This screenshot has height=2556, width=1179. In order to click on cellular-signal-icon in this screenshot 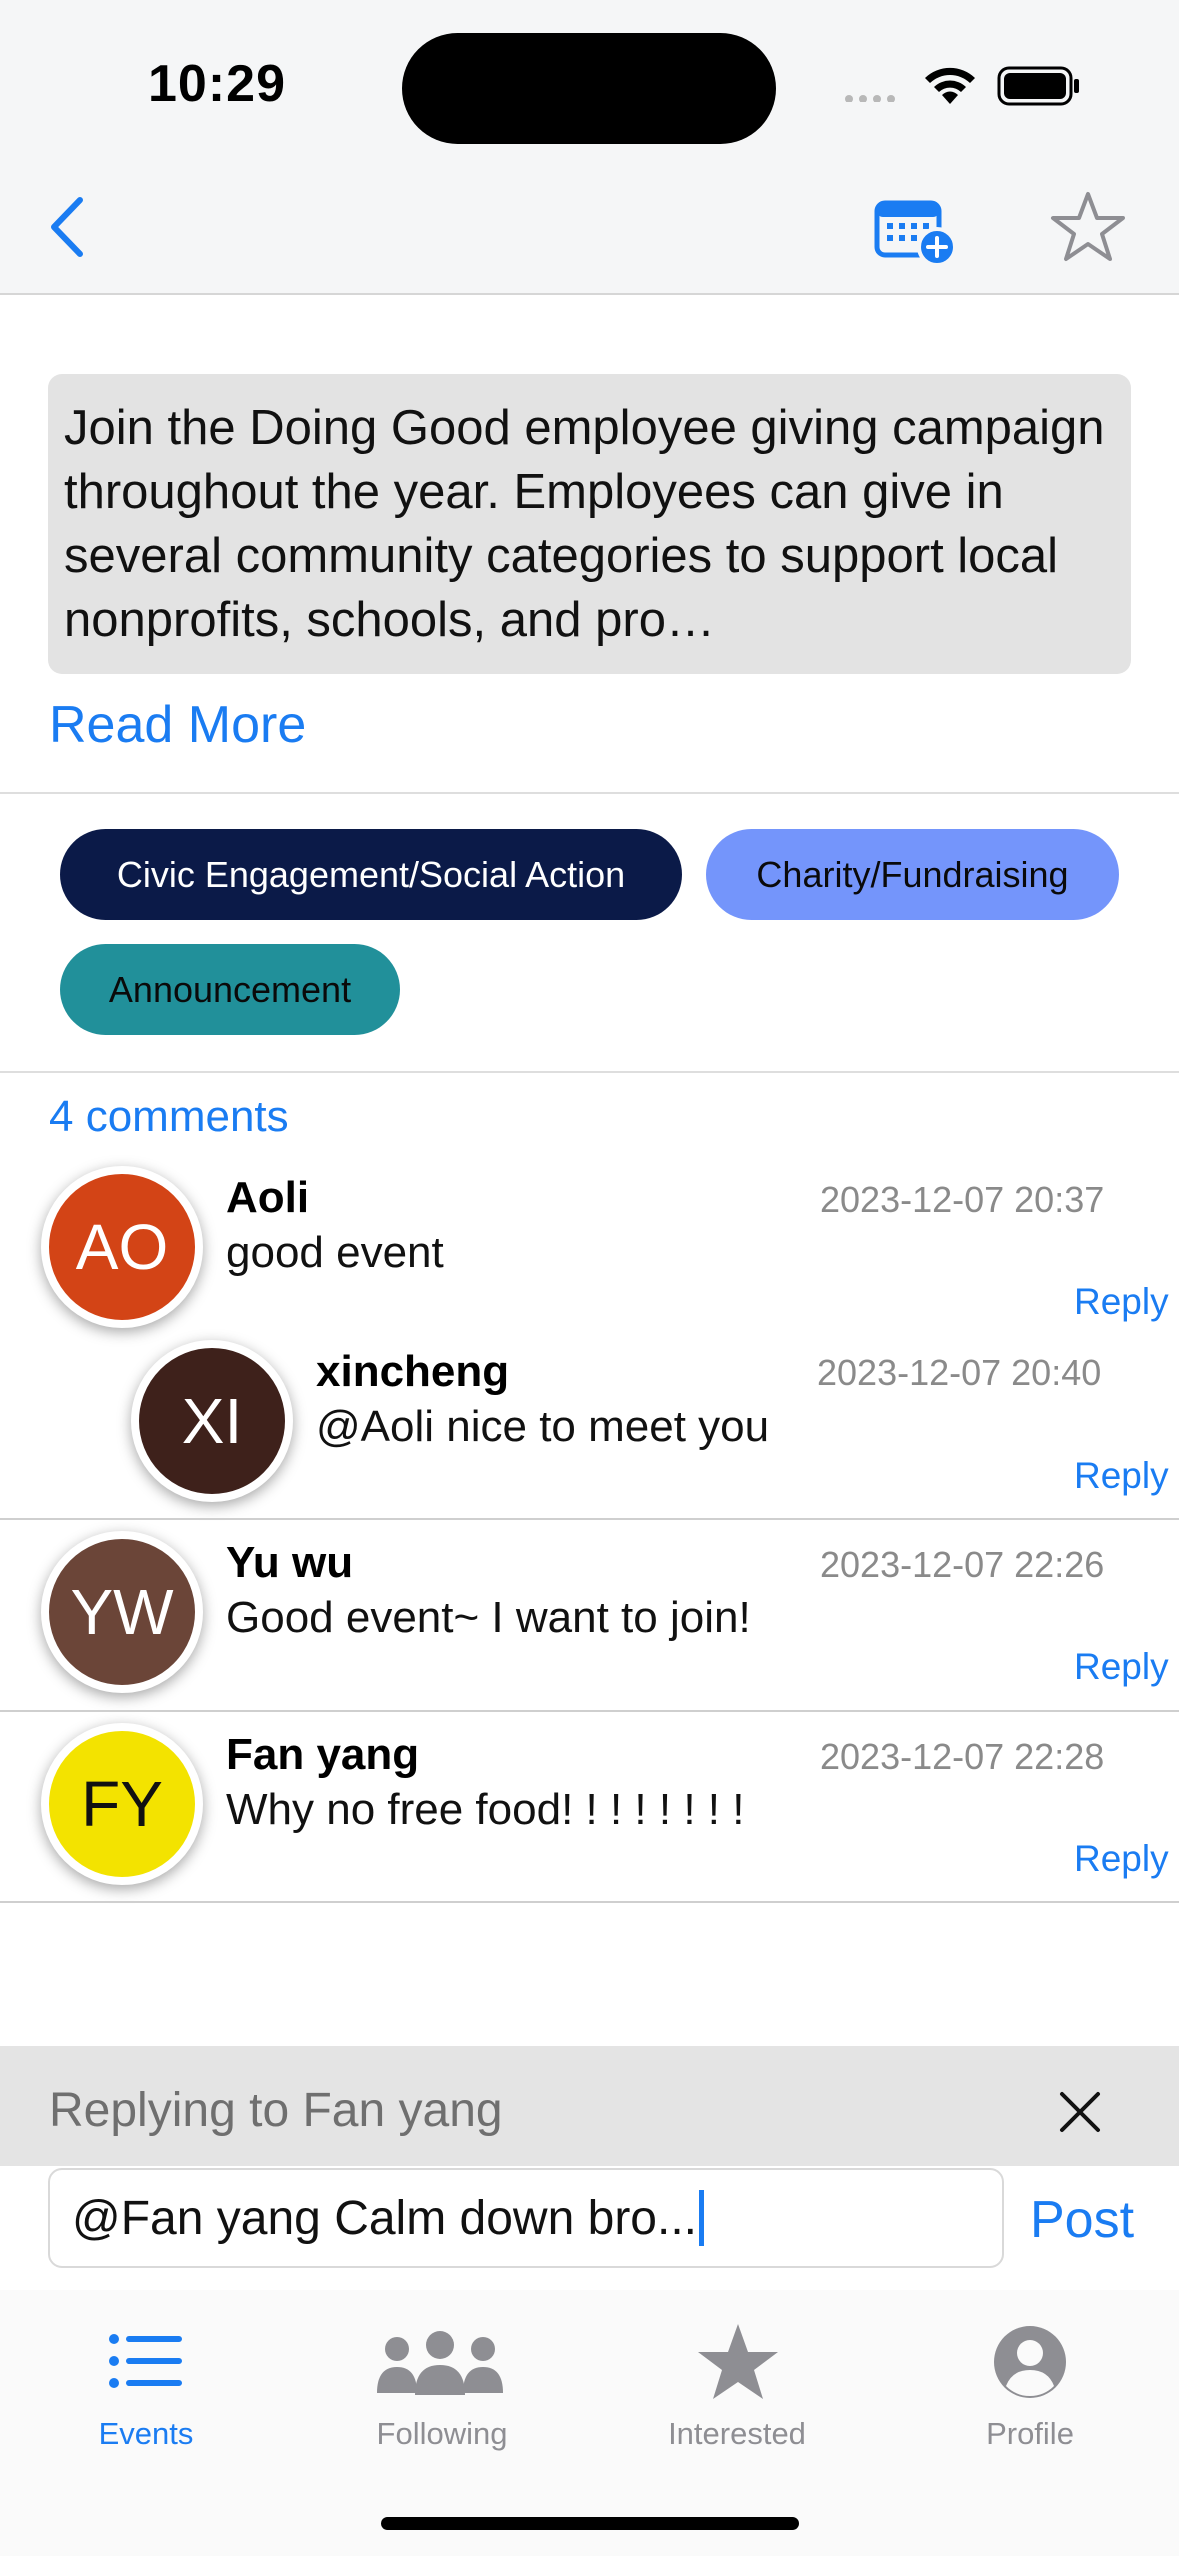, I will do `click(870, 98)`.